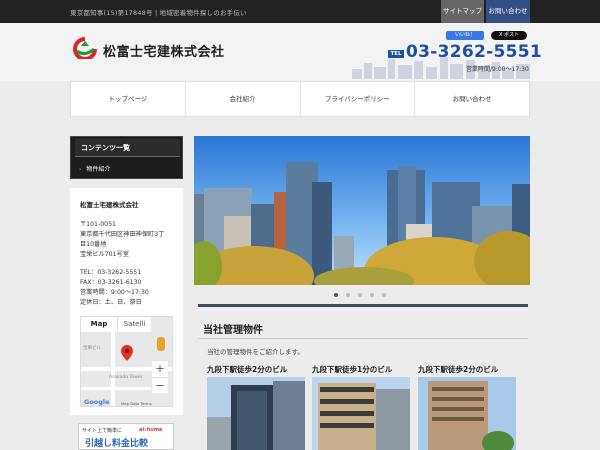  Describe the element at coordinates (80, 169) in the screenshot. I see `chevron-right-icon: ›` at that location.